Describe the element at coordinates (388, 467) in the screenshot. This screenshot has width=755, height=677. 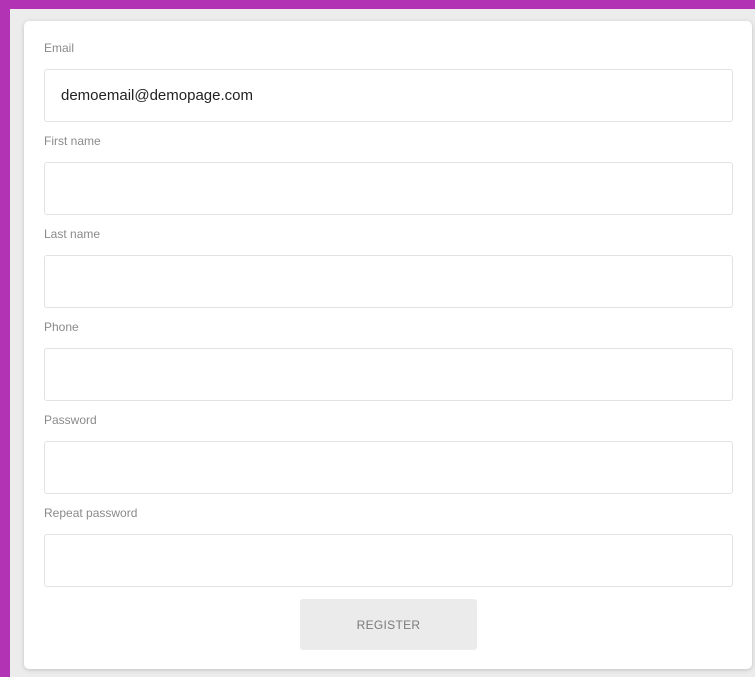
I see `password-input` at that location.